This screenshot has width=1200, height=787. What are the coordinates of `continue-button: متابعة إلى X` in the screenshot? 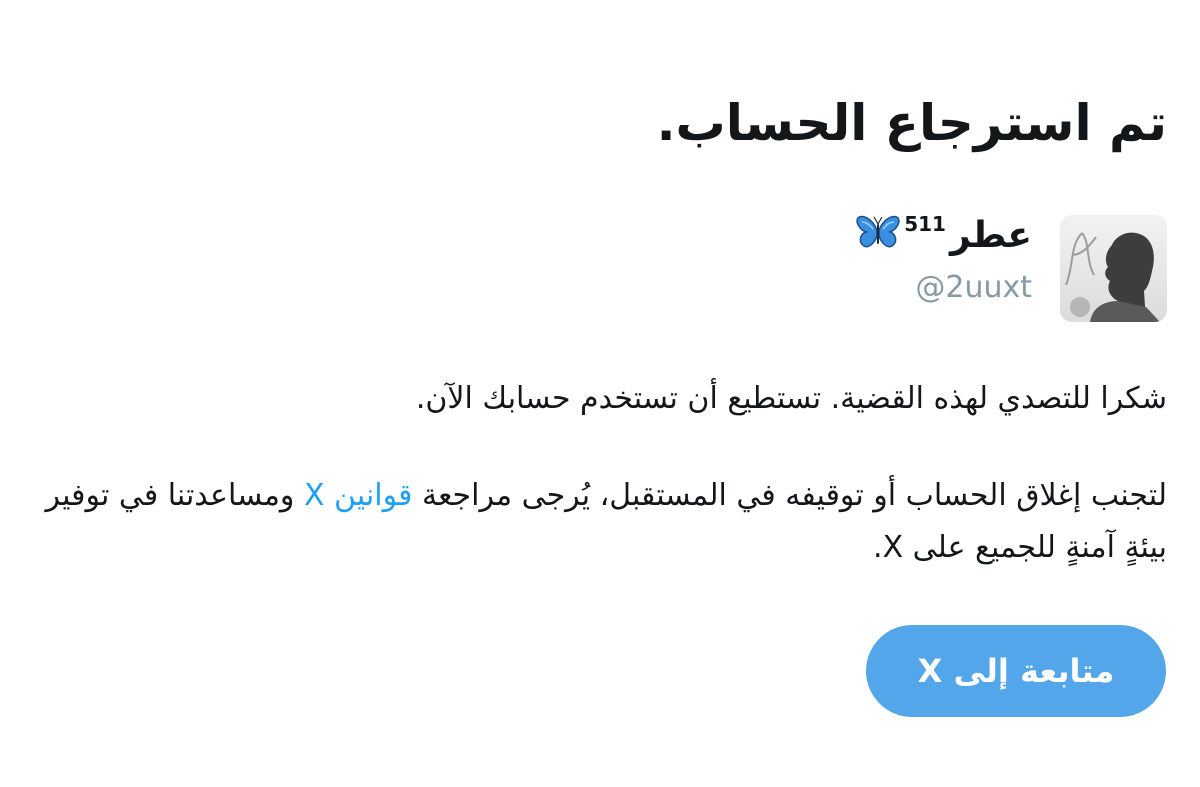 It's located at (1016, 671).